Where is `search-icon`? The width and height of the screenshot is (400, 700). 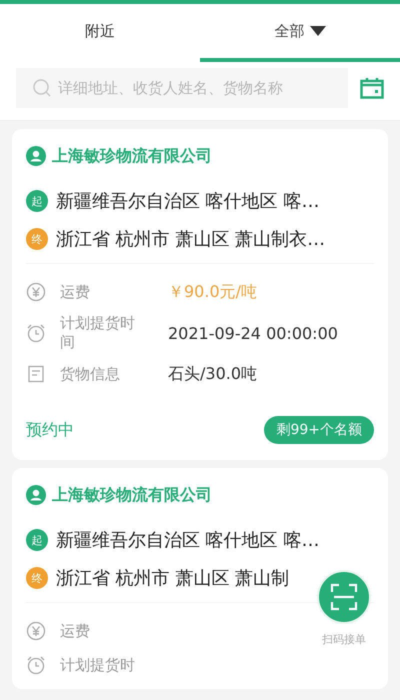
search-icon is located at coordinates (42, 88).